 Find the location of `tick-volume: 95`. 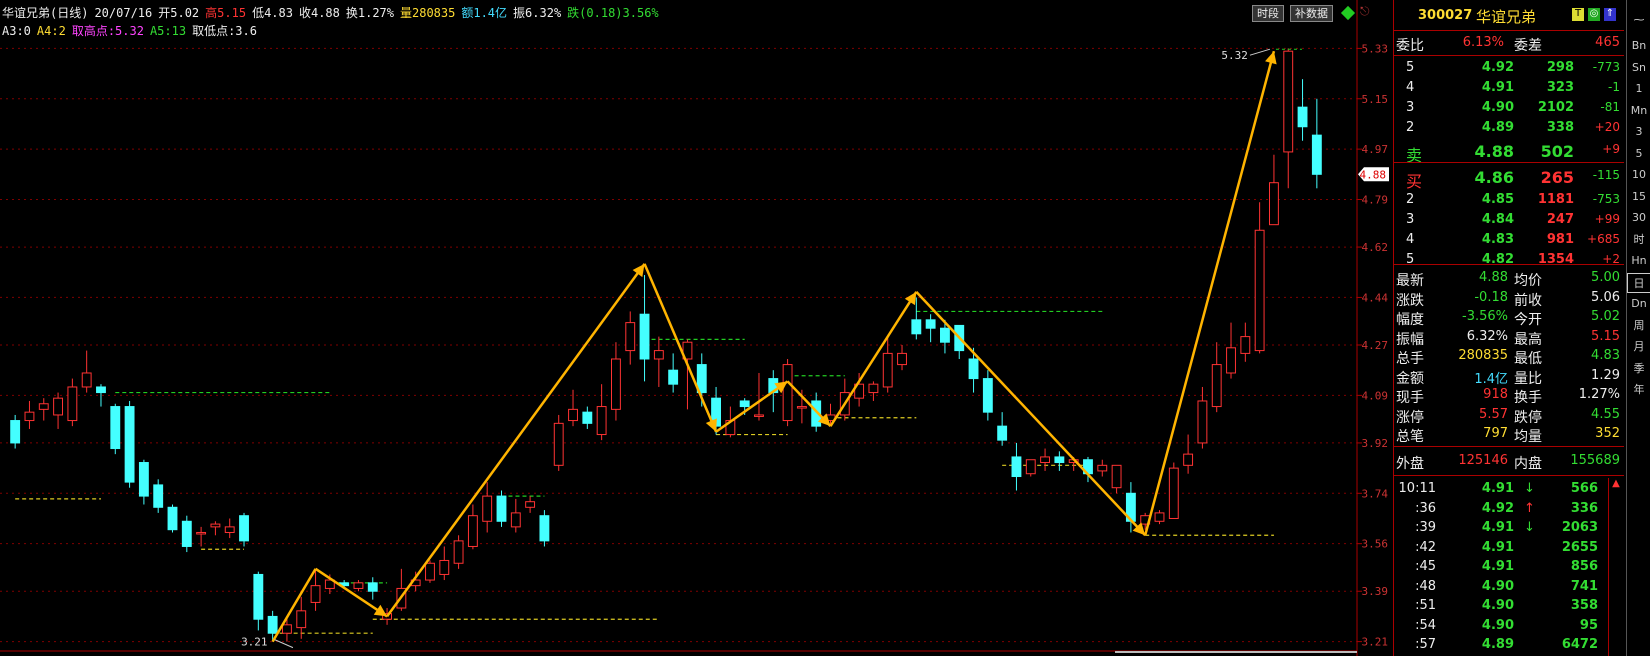

tick-volume: 95 is located at coordinates (1588, 625).